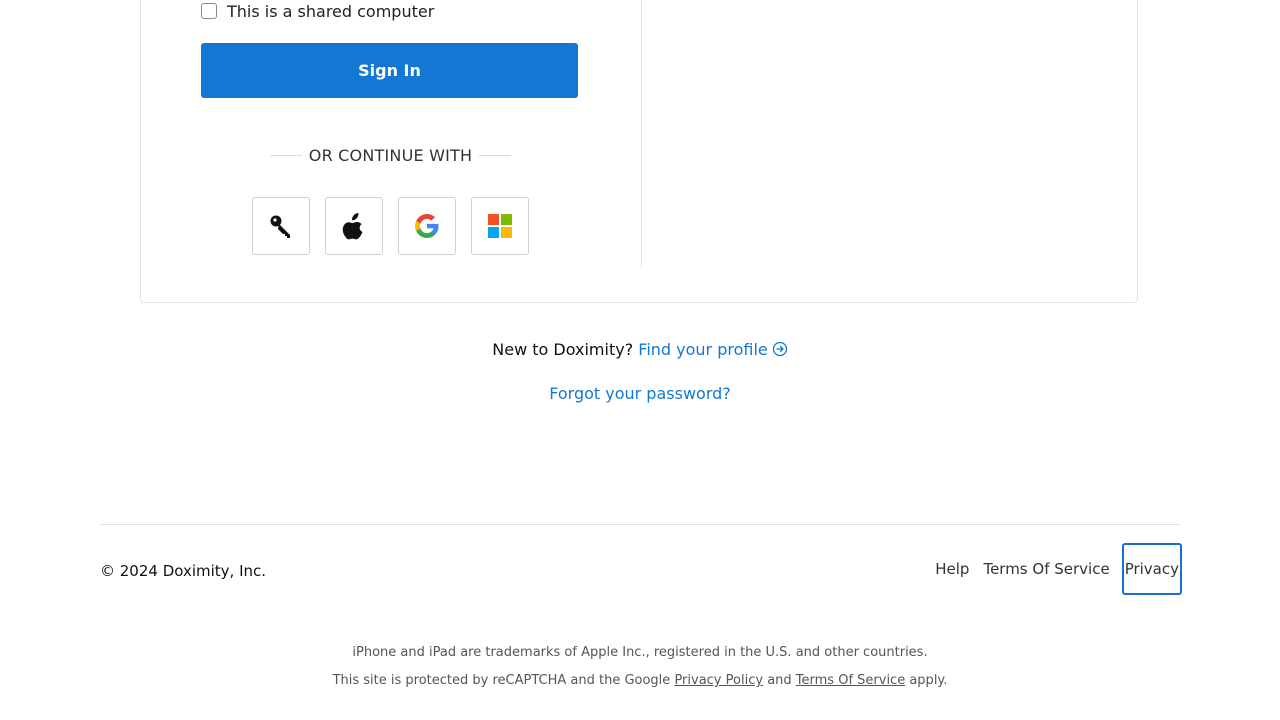 The width and height of the screenshot is (1280, 720). I want to click on signup-prompt: New to Doximity?, so click(563, 349).